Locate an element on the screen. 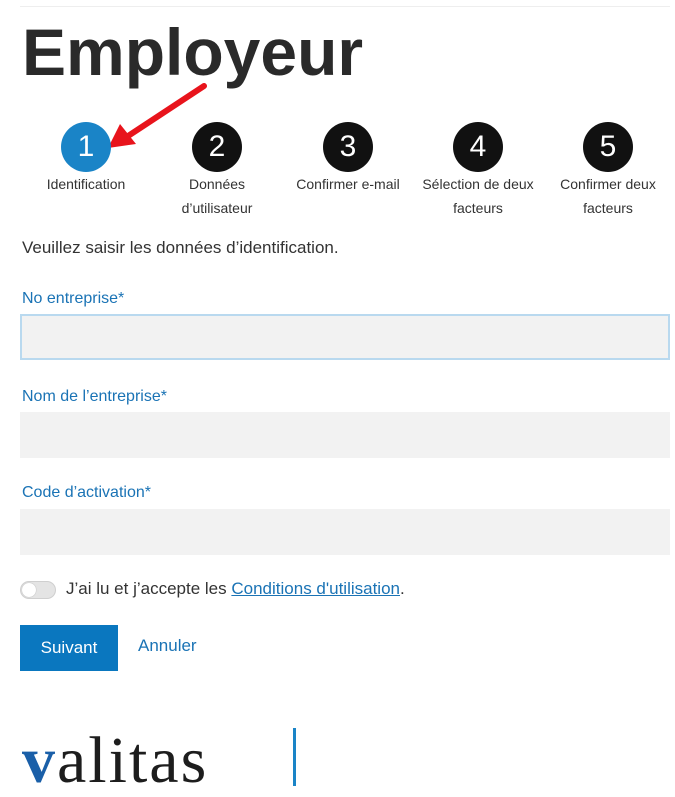 This screenshot has width=675, height=797. step-identification: 1 Identification is located at coordinates (86, 159).